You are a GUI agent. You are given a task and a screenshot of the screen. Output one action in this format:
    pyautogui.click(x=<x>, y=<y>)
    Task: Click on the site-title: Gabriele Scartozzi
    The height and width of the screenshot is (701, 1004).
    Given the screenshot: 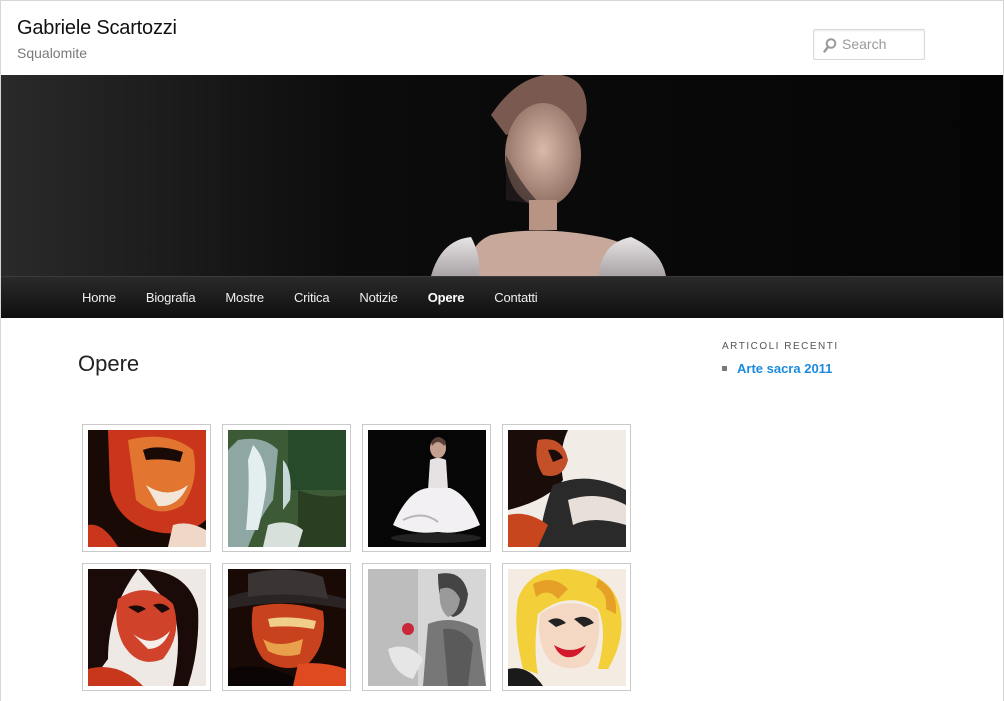 What is the action you would take?
    pyautogui.click(x=97, y=28)
    